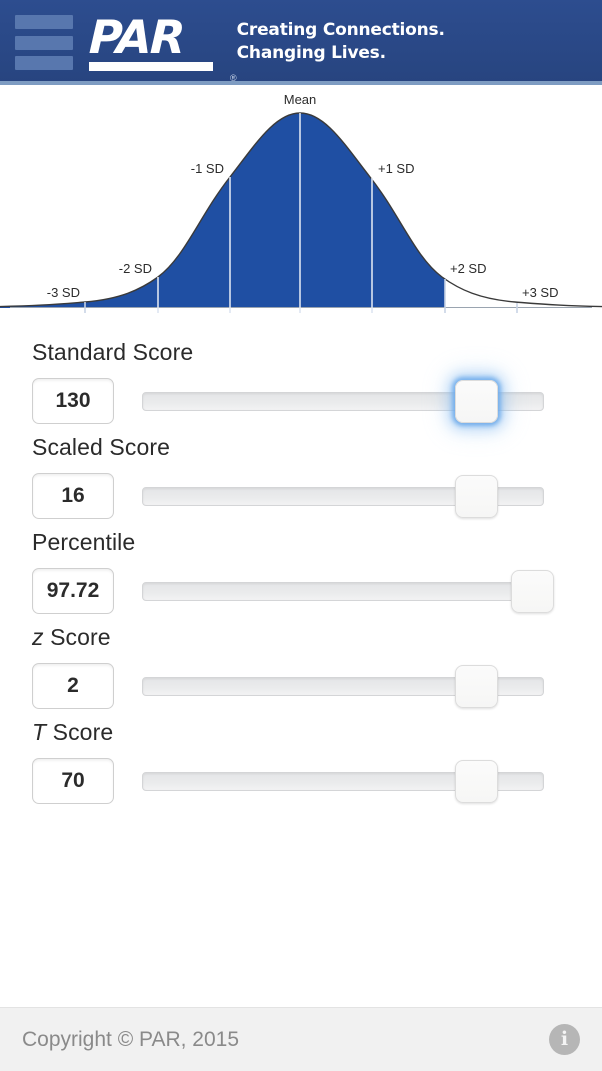 The height and width of the screenshot is (1071, 602). I want to click on label-z-score-symbol: z, so click(38, 637).